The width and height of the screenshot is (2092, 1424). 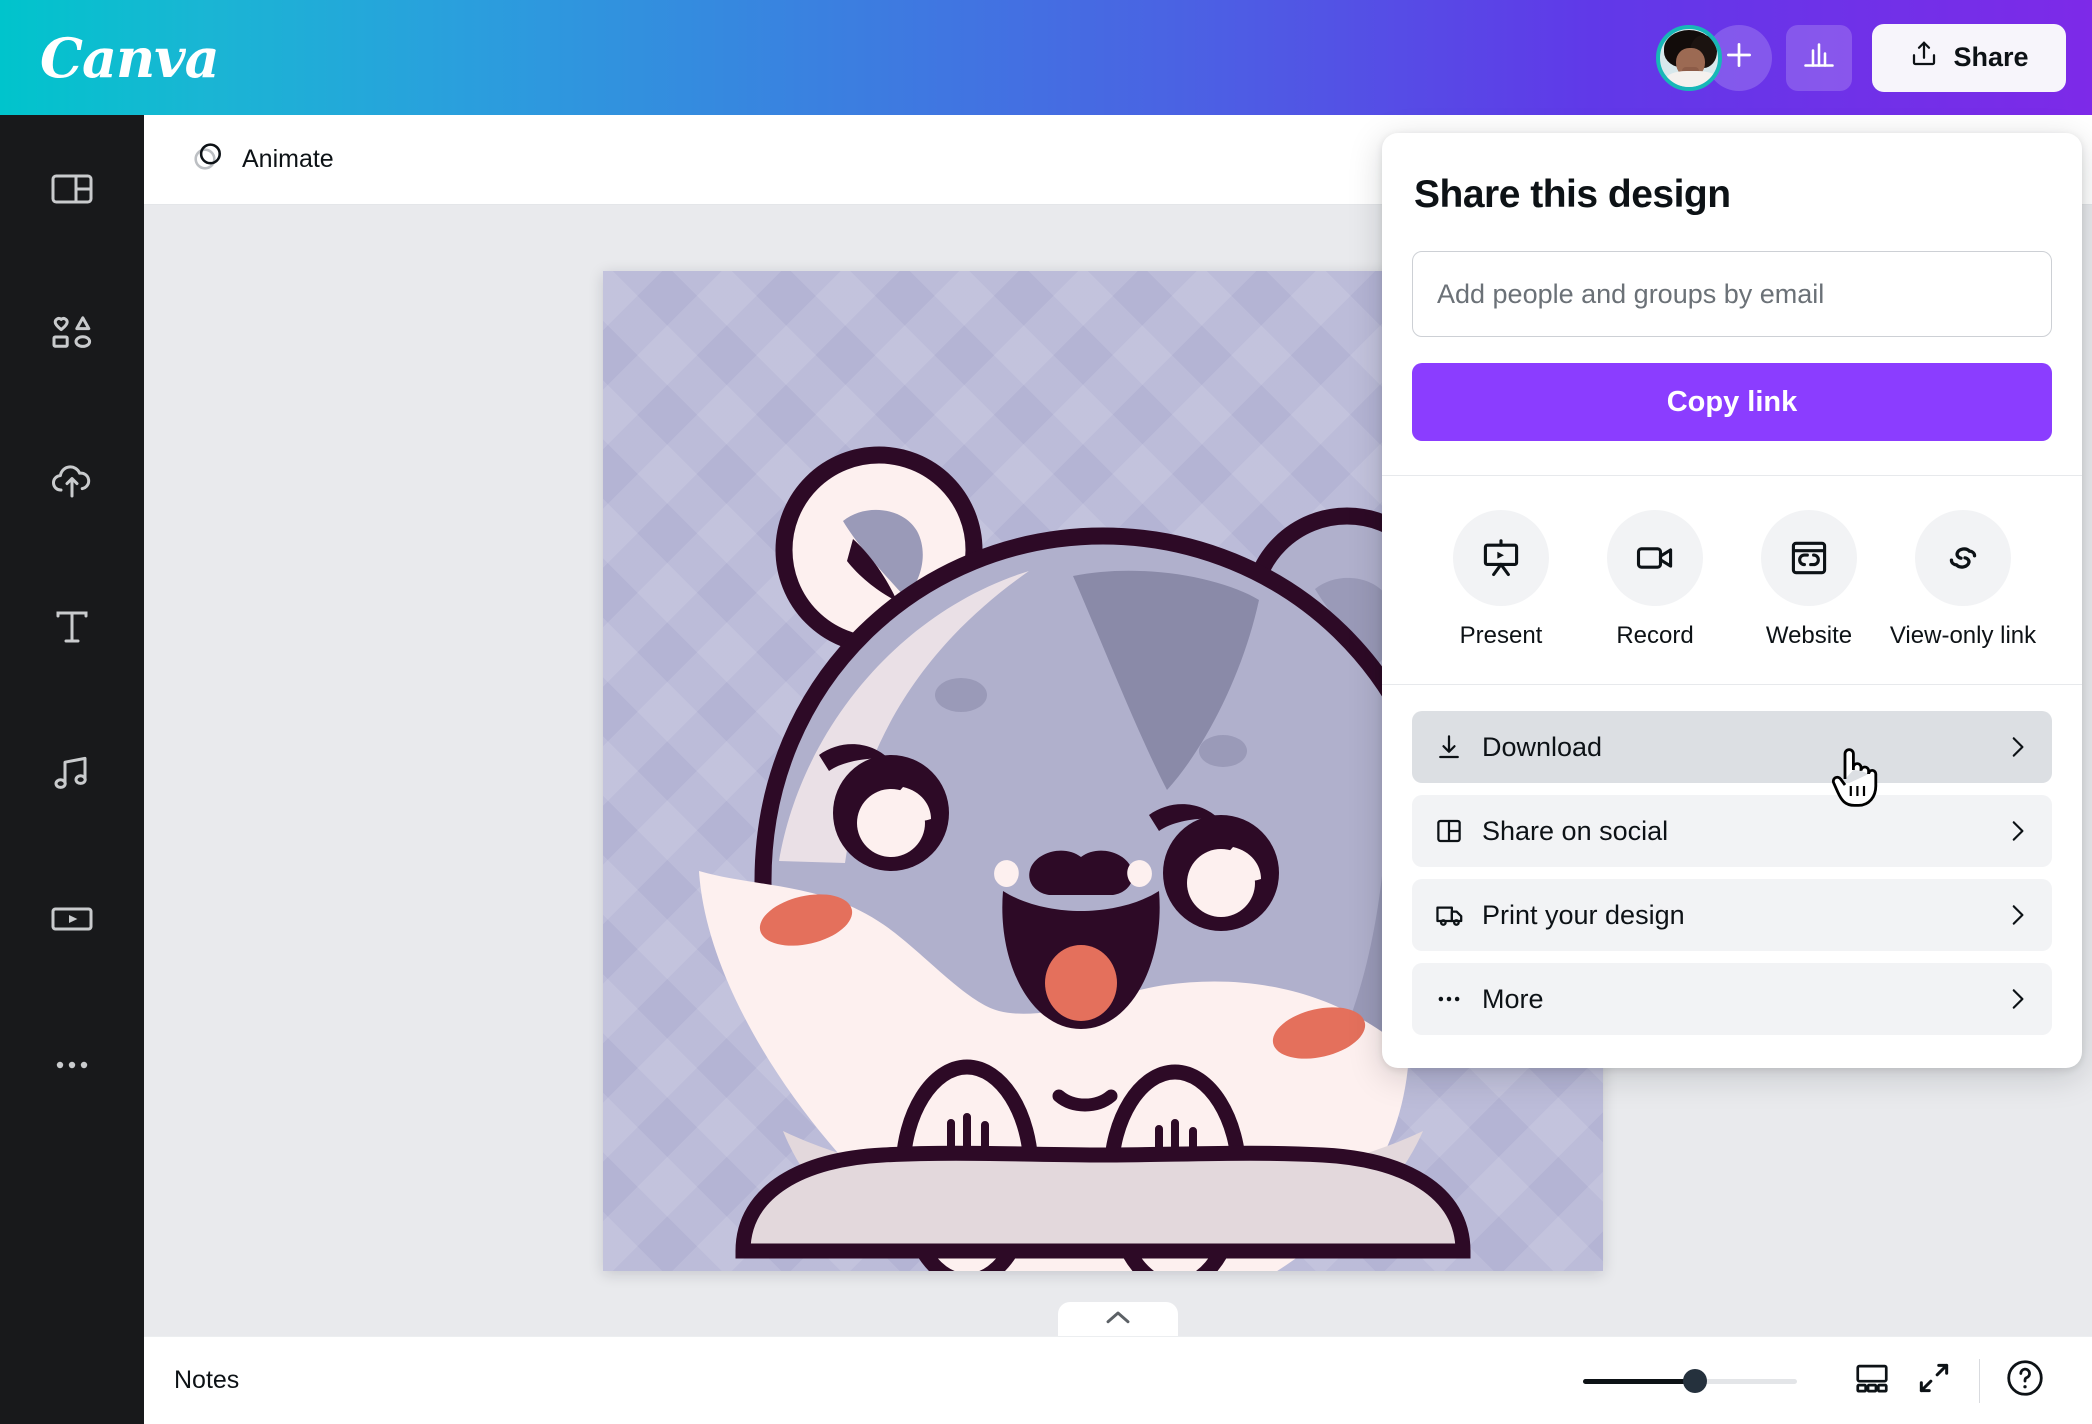 I want to click on menu-item-label: More, so click(x=1513, y=998).